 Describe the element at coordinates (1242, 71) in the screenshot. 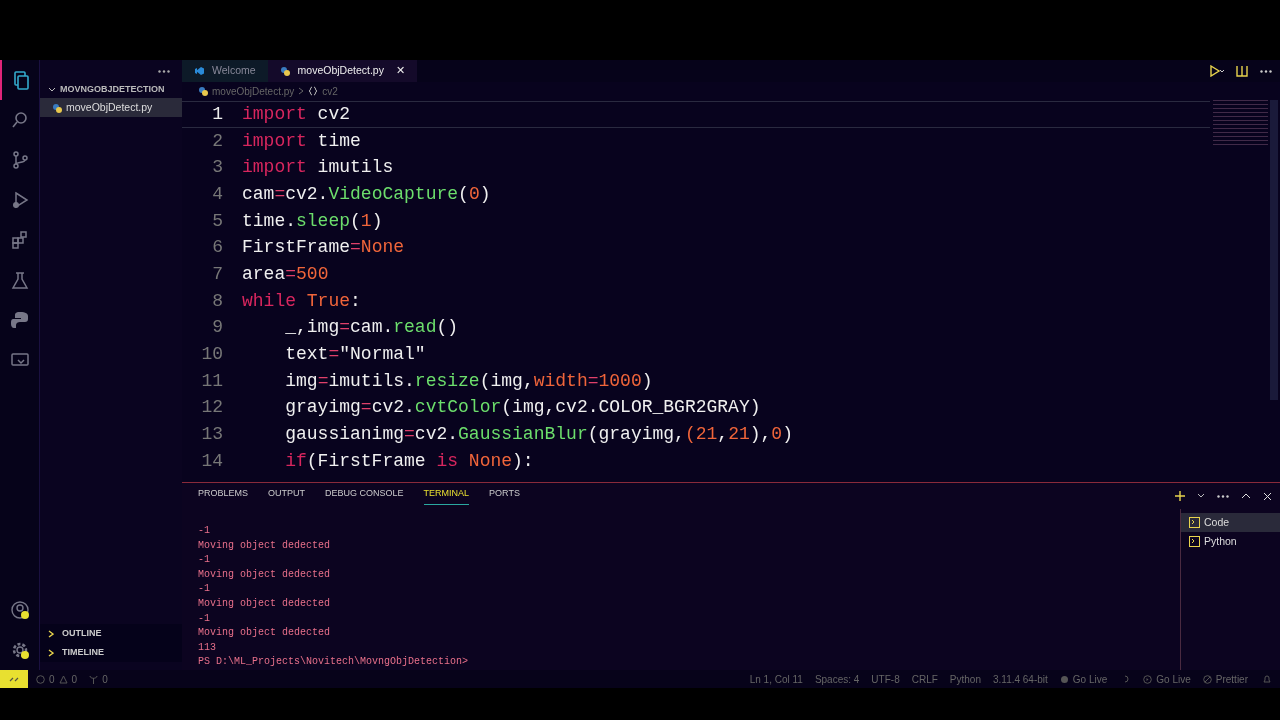

I see `split-editor-icon` at that location.